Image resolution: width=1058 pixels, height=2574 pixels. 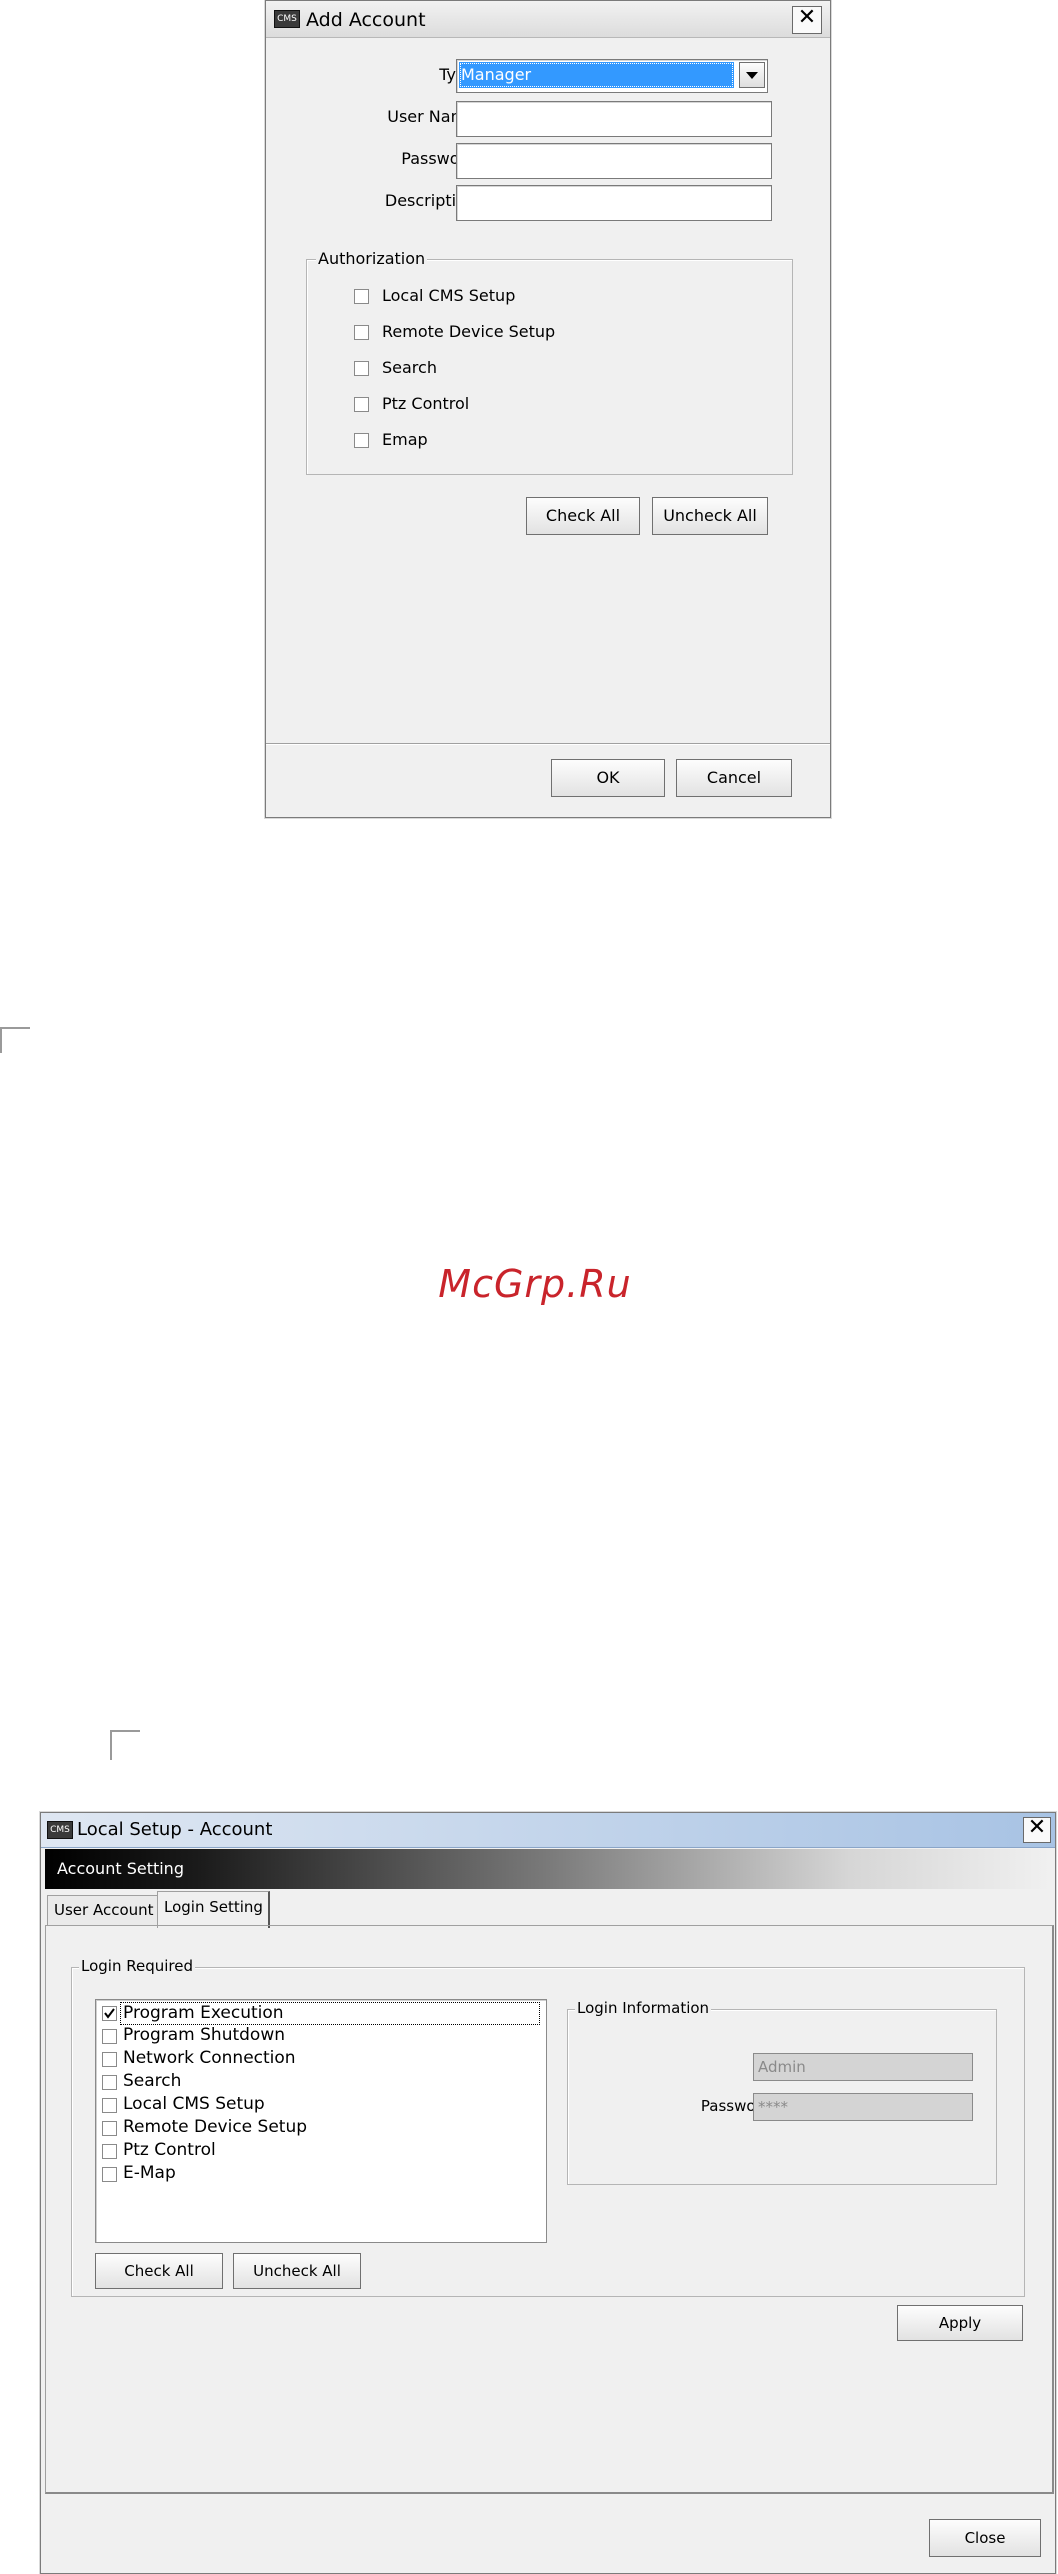 I want to click on list-item: Network Connection, so click(x=320, y=2059).